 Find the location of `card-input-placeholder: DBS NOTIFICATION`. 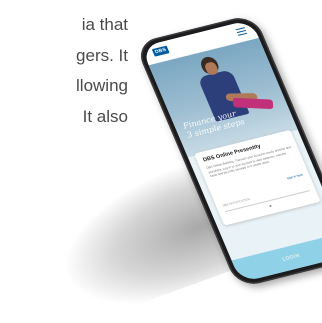

card-input-placeholder: DBS NOTIFICATION is located at coordinates (236, 202).